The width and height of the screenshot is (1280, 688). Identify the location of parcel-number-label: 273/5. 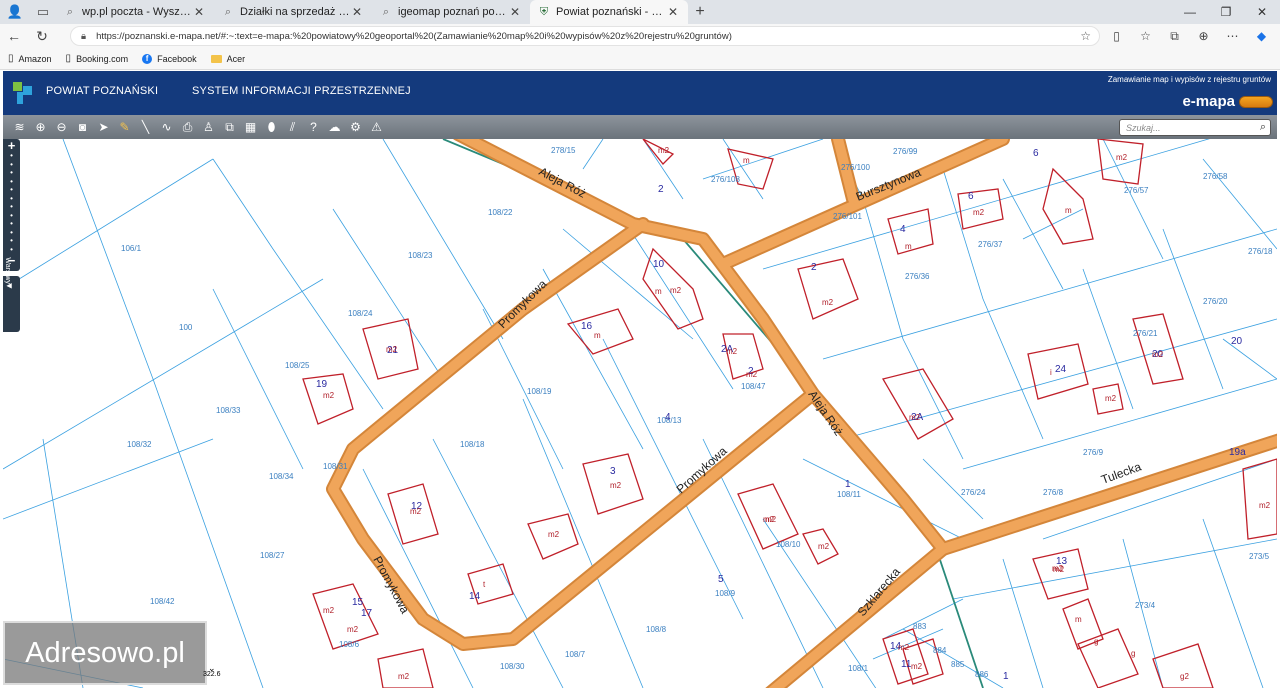
(1259, 556).